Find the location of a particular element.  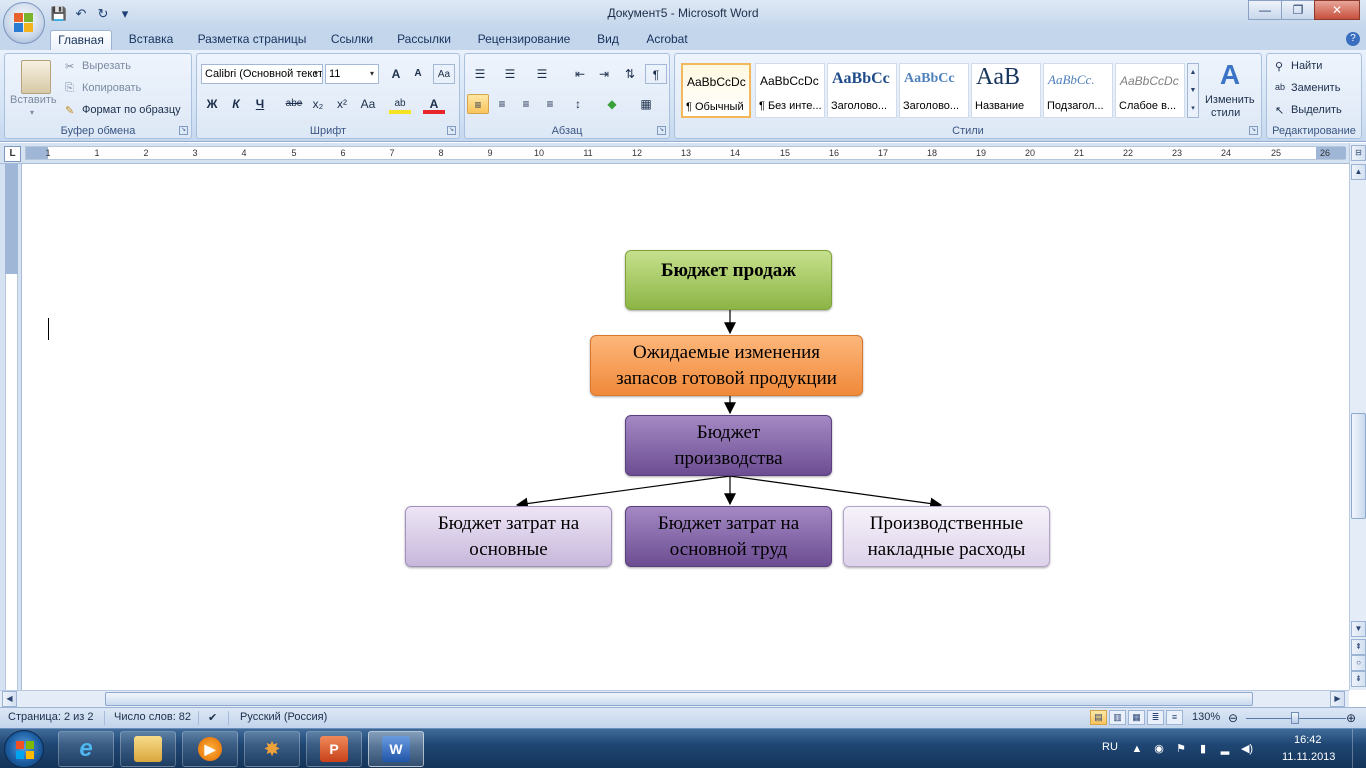

clock-date: 11.11.2013 is located at coordinates (1308, 757).